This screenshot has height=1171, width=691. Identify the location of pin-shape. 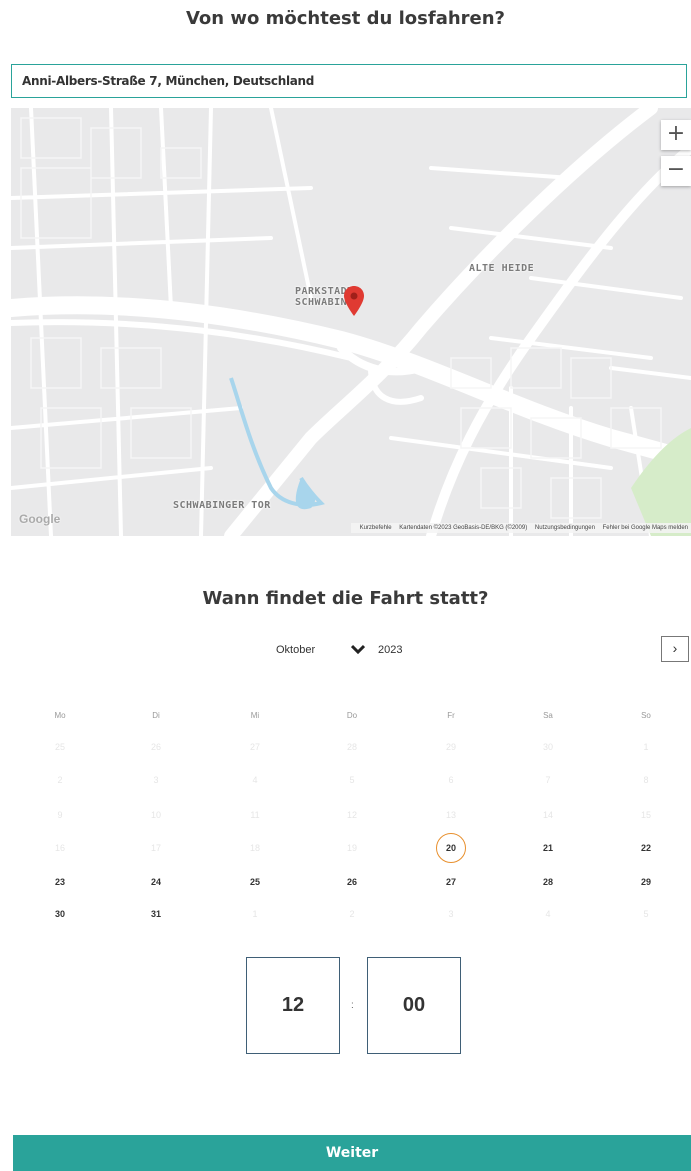
(354, 301).